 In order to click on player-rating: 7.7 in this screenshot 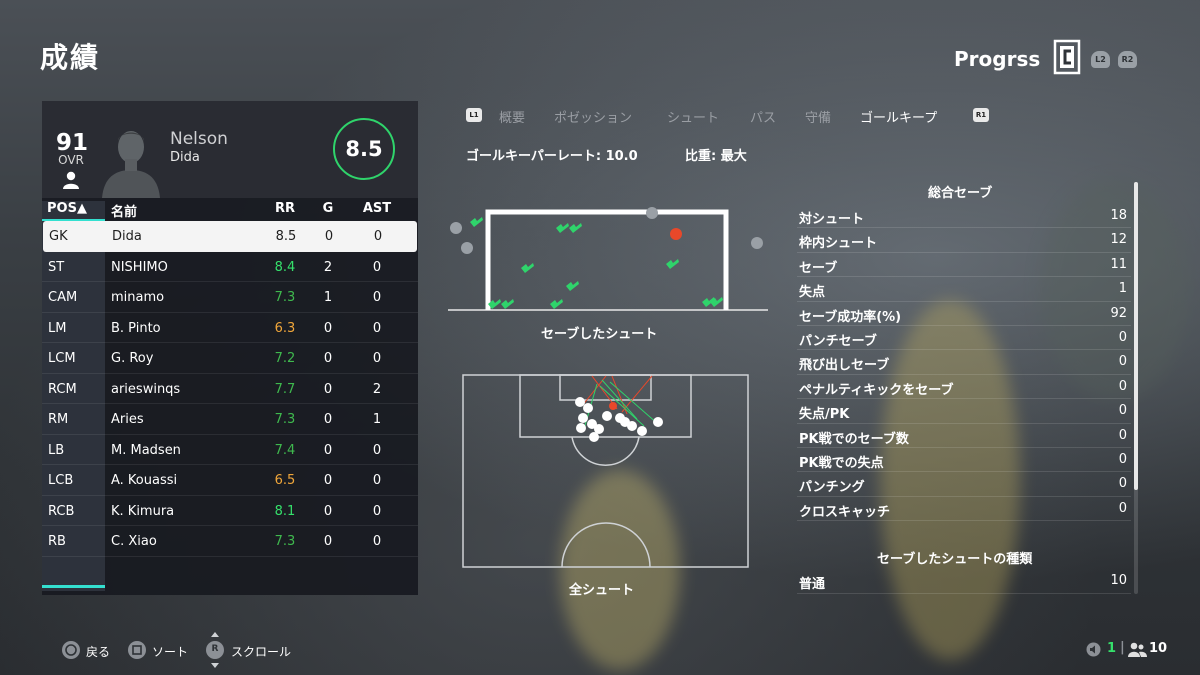, I will do `click(285, 389)`.